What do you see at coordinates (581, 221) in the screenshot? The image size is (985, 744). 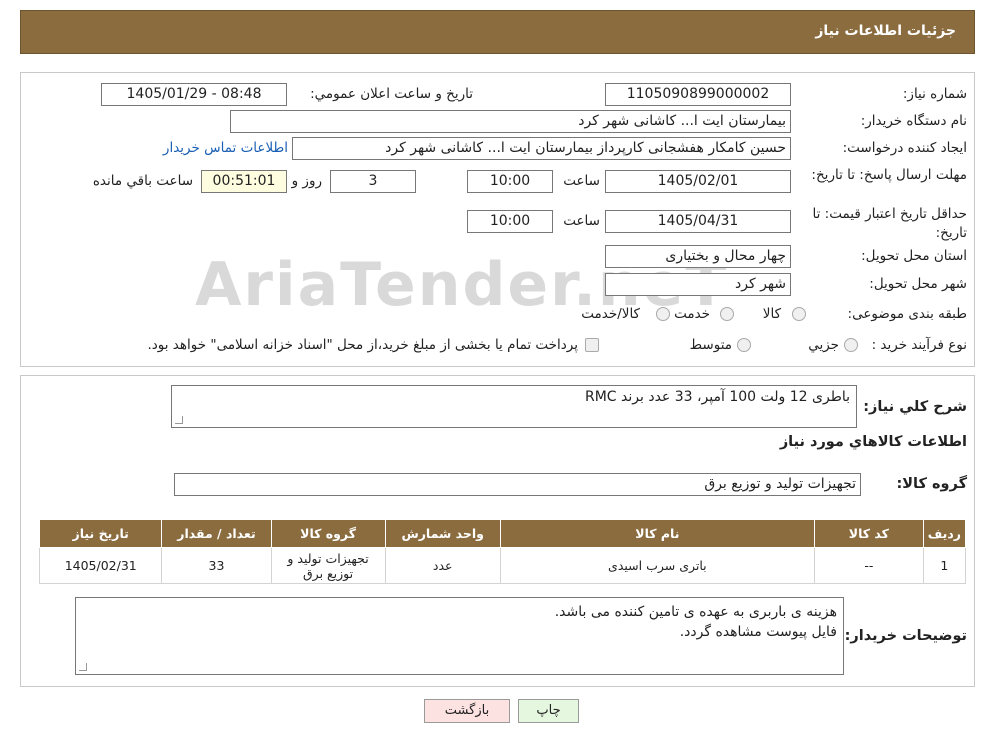 I see `price-validity-time-label: ساعت` at bounding box center [581, 221].